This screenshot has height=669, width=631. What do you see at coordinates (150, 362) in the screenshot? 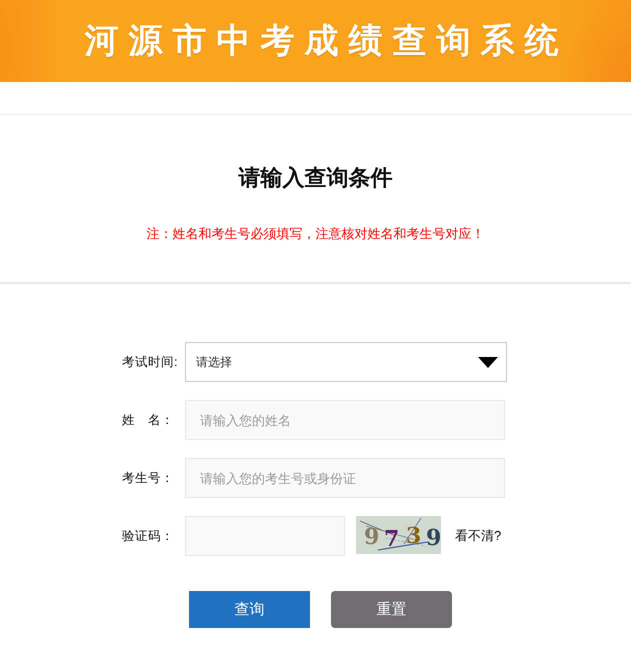
I see `field-label: 考试时间:` at bounding box center [150, 362].